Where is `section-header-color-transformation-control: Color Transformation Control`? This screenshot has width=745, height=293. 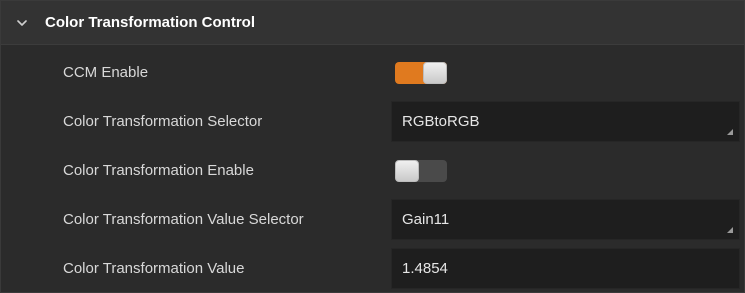 section-header-color-transformation-control: Color Transformation Control is located at coordinates (372, 23).